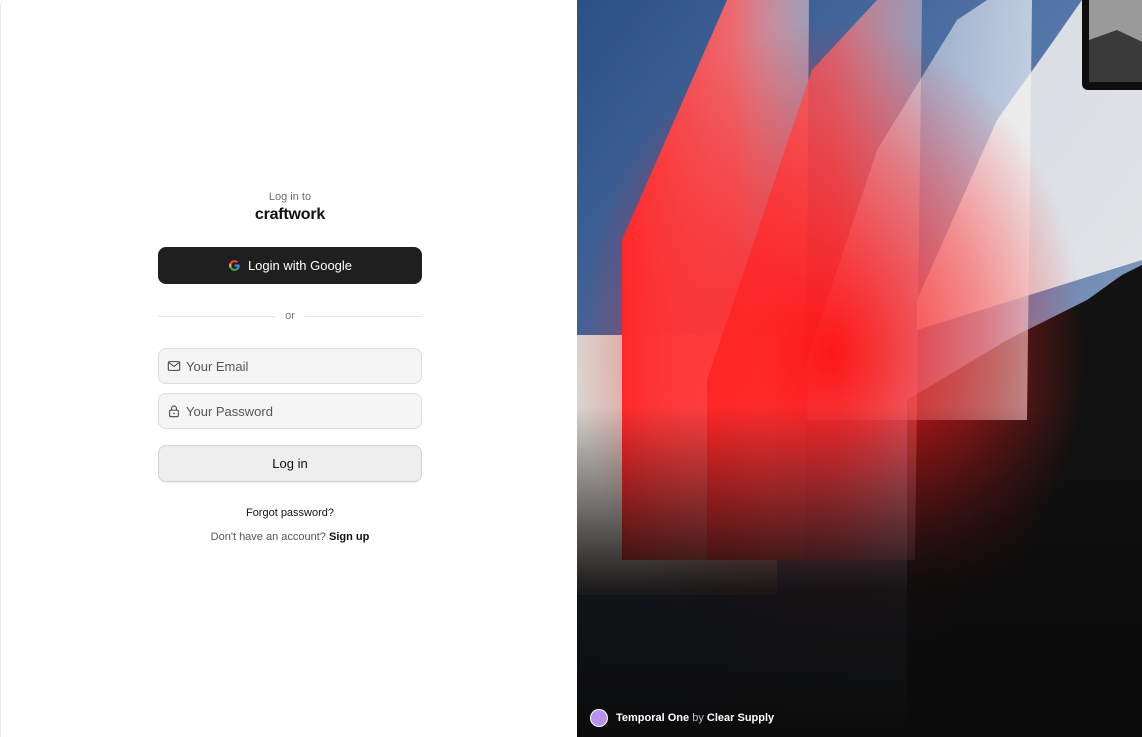 This screenshot has height=737, width=1142. What do you see at coordinates (653, 718) in the screenshot?
I see `artwork-title: Temporal One` at bounding box center [653, 718].